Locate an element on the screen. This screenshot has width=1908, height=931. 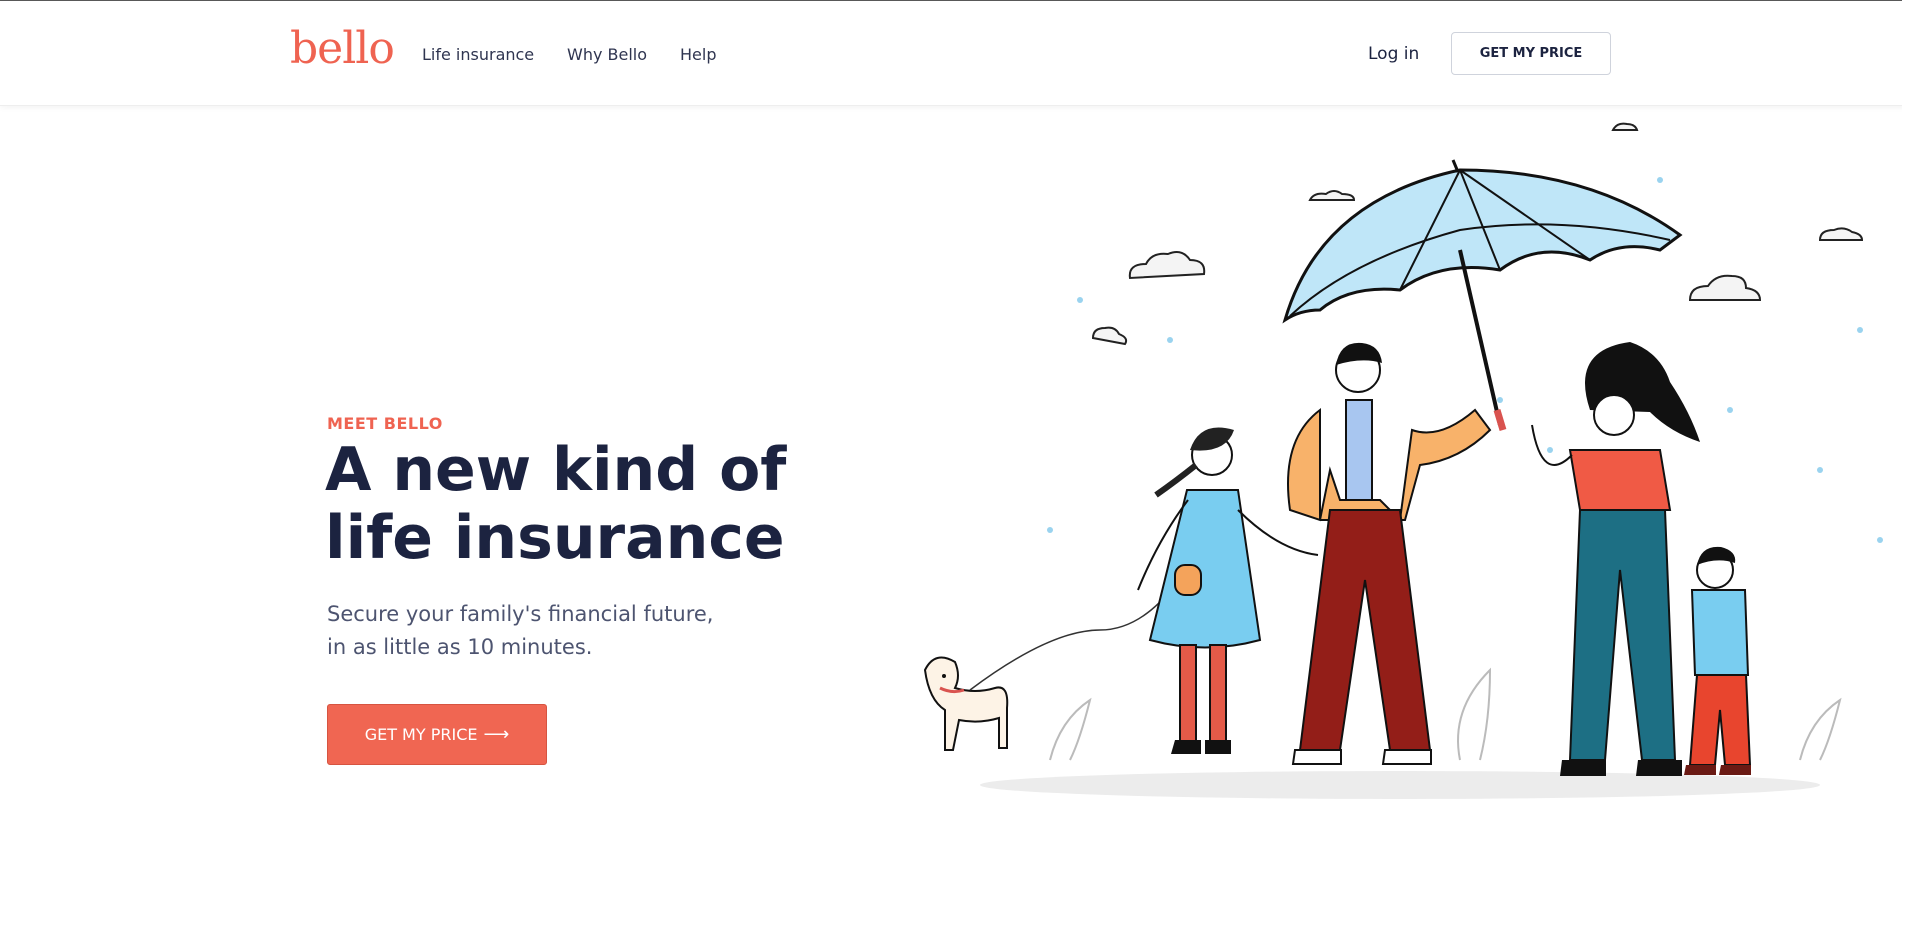
hero-title-line-2: life insurance is located at coordinates (555, 538).